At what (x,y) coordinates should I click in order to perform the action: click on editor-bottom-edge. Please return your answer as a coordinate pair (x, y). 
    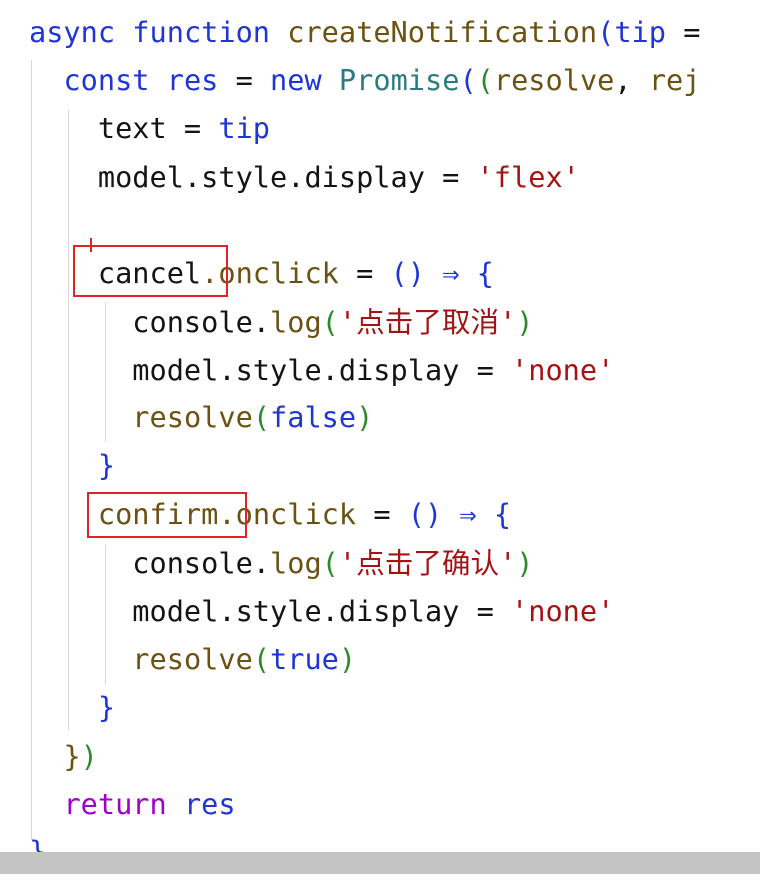
    Looking at the image, I should click on (380, 882).